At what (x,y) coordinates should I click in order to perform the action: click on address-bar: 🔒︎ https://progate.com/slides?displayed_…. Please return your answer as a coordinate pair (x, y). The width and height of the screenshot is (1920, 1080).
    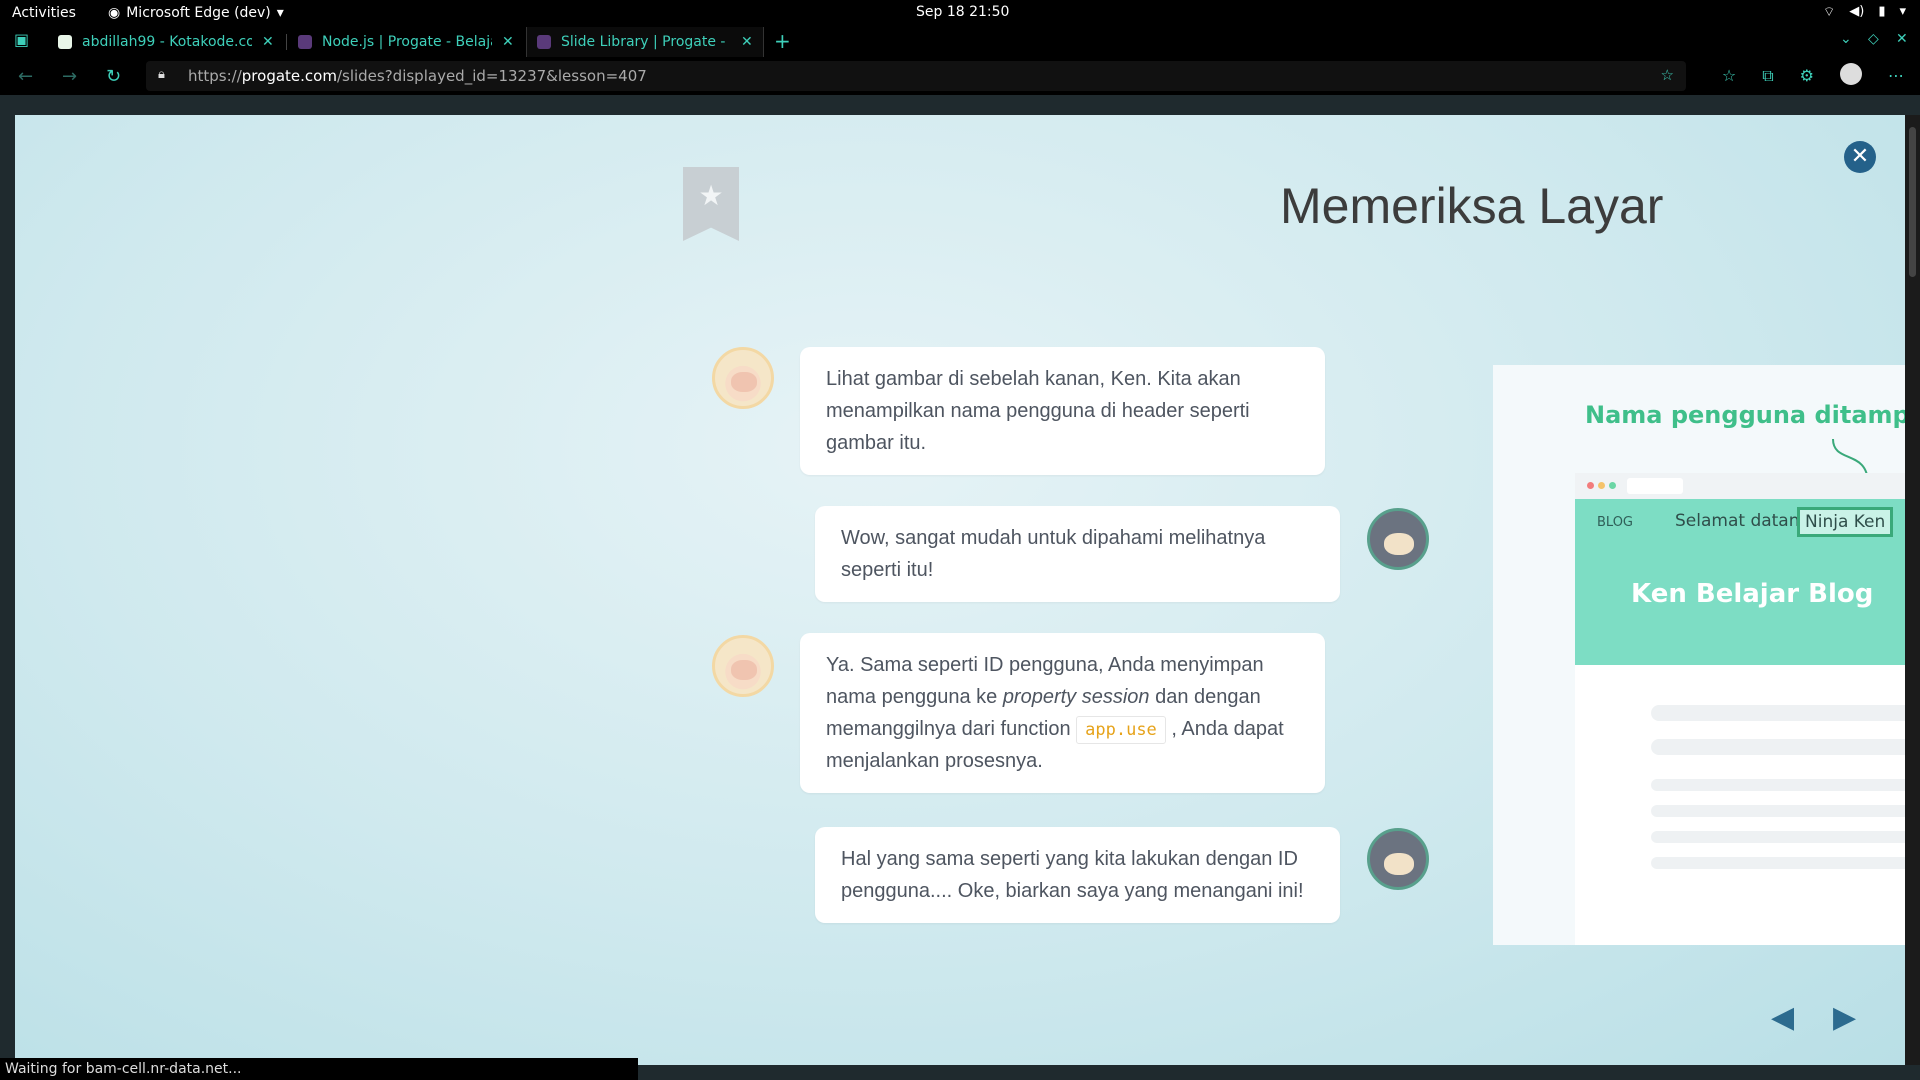
    Looking at the image, I should click on (916, 76).